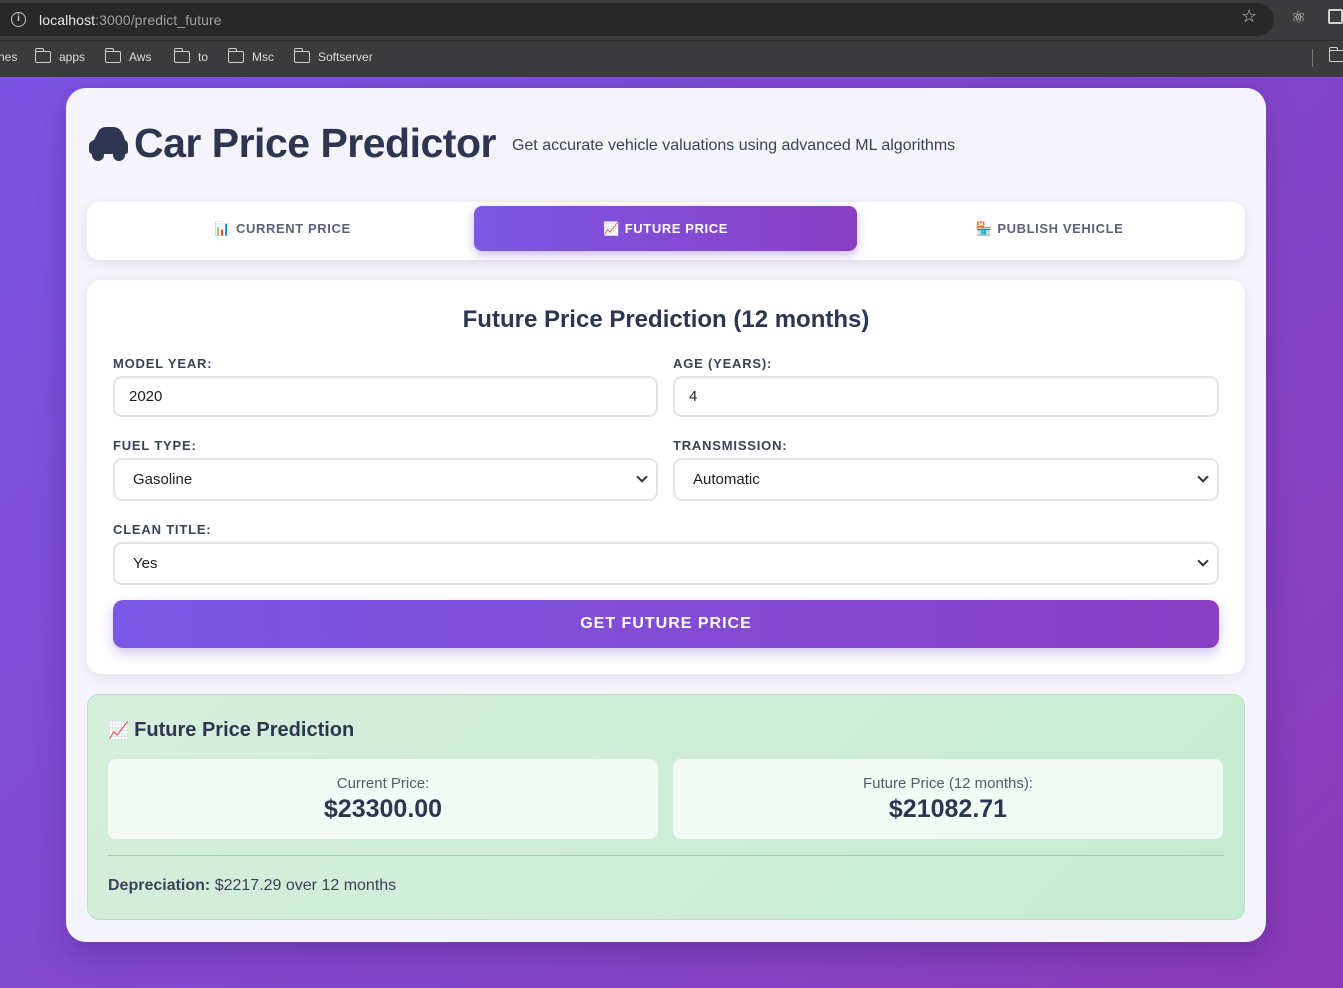 The width and height of the screenshot is (1343, 988). What do you see at coordinates (145, 563) in the screenshot?
I see `clean-title-value: Yes` at bounding box center [145, 563].